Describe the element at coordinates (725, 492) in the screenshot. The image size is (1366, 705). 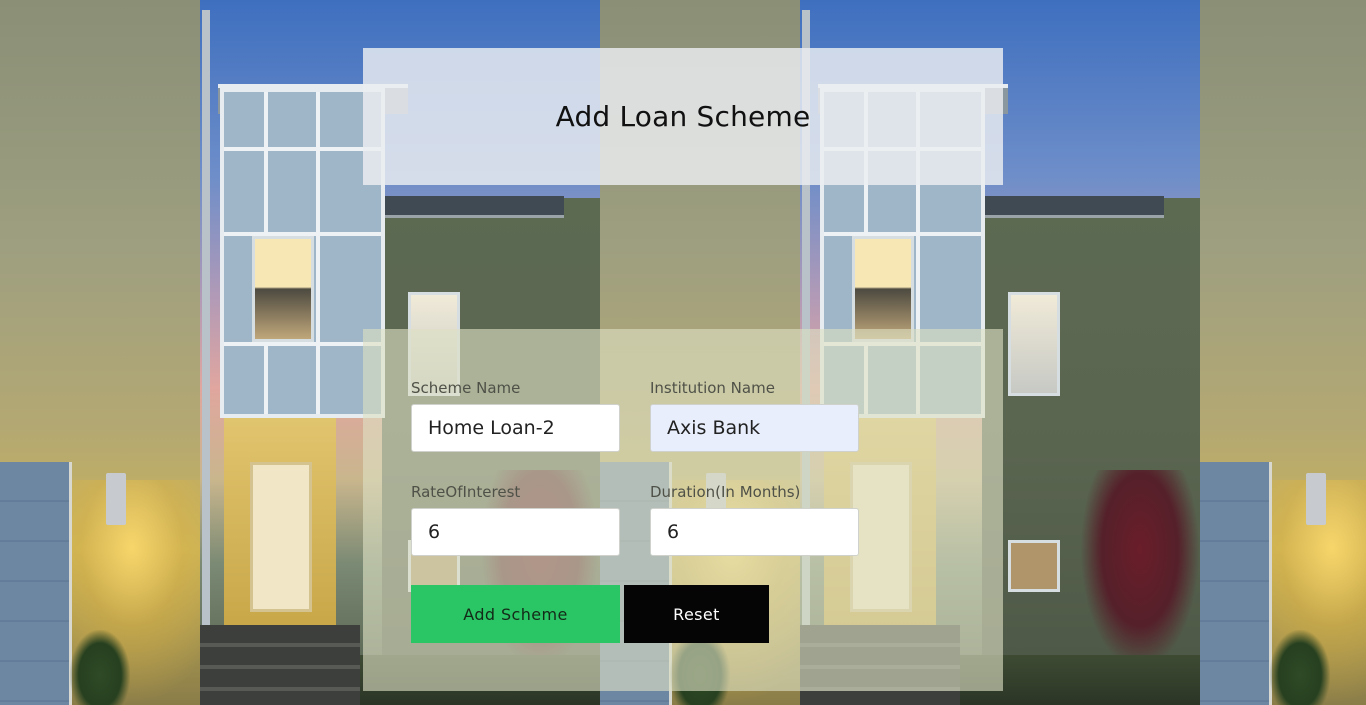
I see `duration-label: Duration(In Months)` at that location.